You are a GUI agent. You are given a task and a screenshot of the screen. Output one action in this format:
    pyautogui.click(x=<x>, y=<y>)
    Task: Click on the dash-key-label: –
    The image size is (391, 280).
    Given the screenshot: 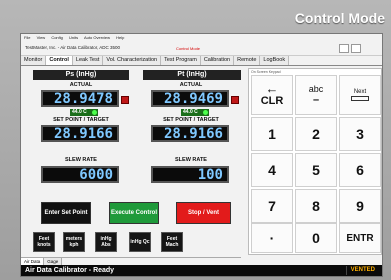 What is the action you would take?
    pyautogui.click(x=316, y=100)
    